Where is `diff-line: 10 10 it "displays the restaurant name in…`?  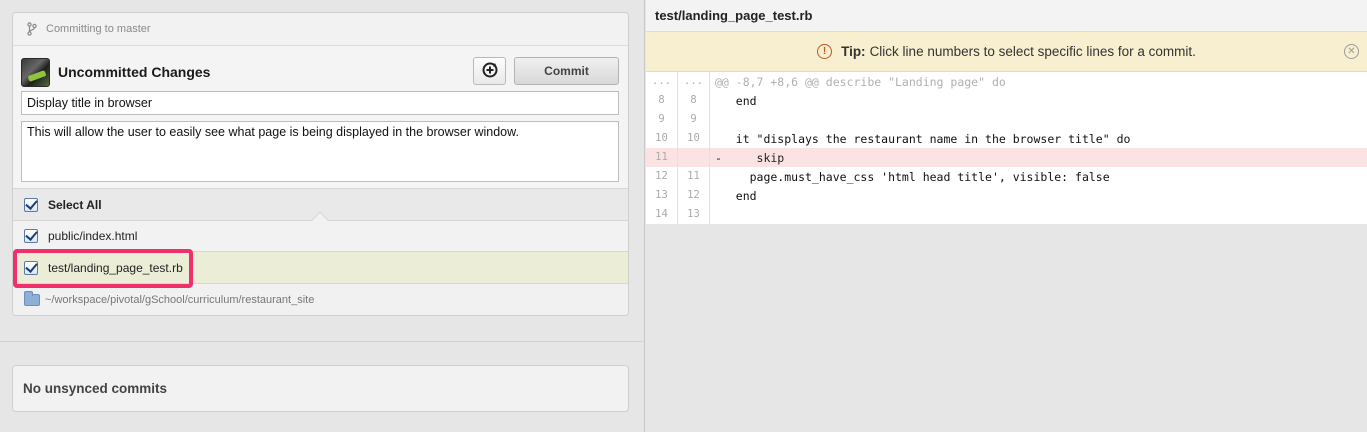
diff-line: 10 10 it "displays the restaurant name in… is located at coordinates (1006, 138).